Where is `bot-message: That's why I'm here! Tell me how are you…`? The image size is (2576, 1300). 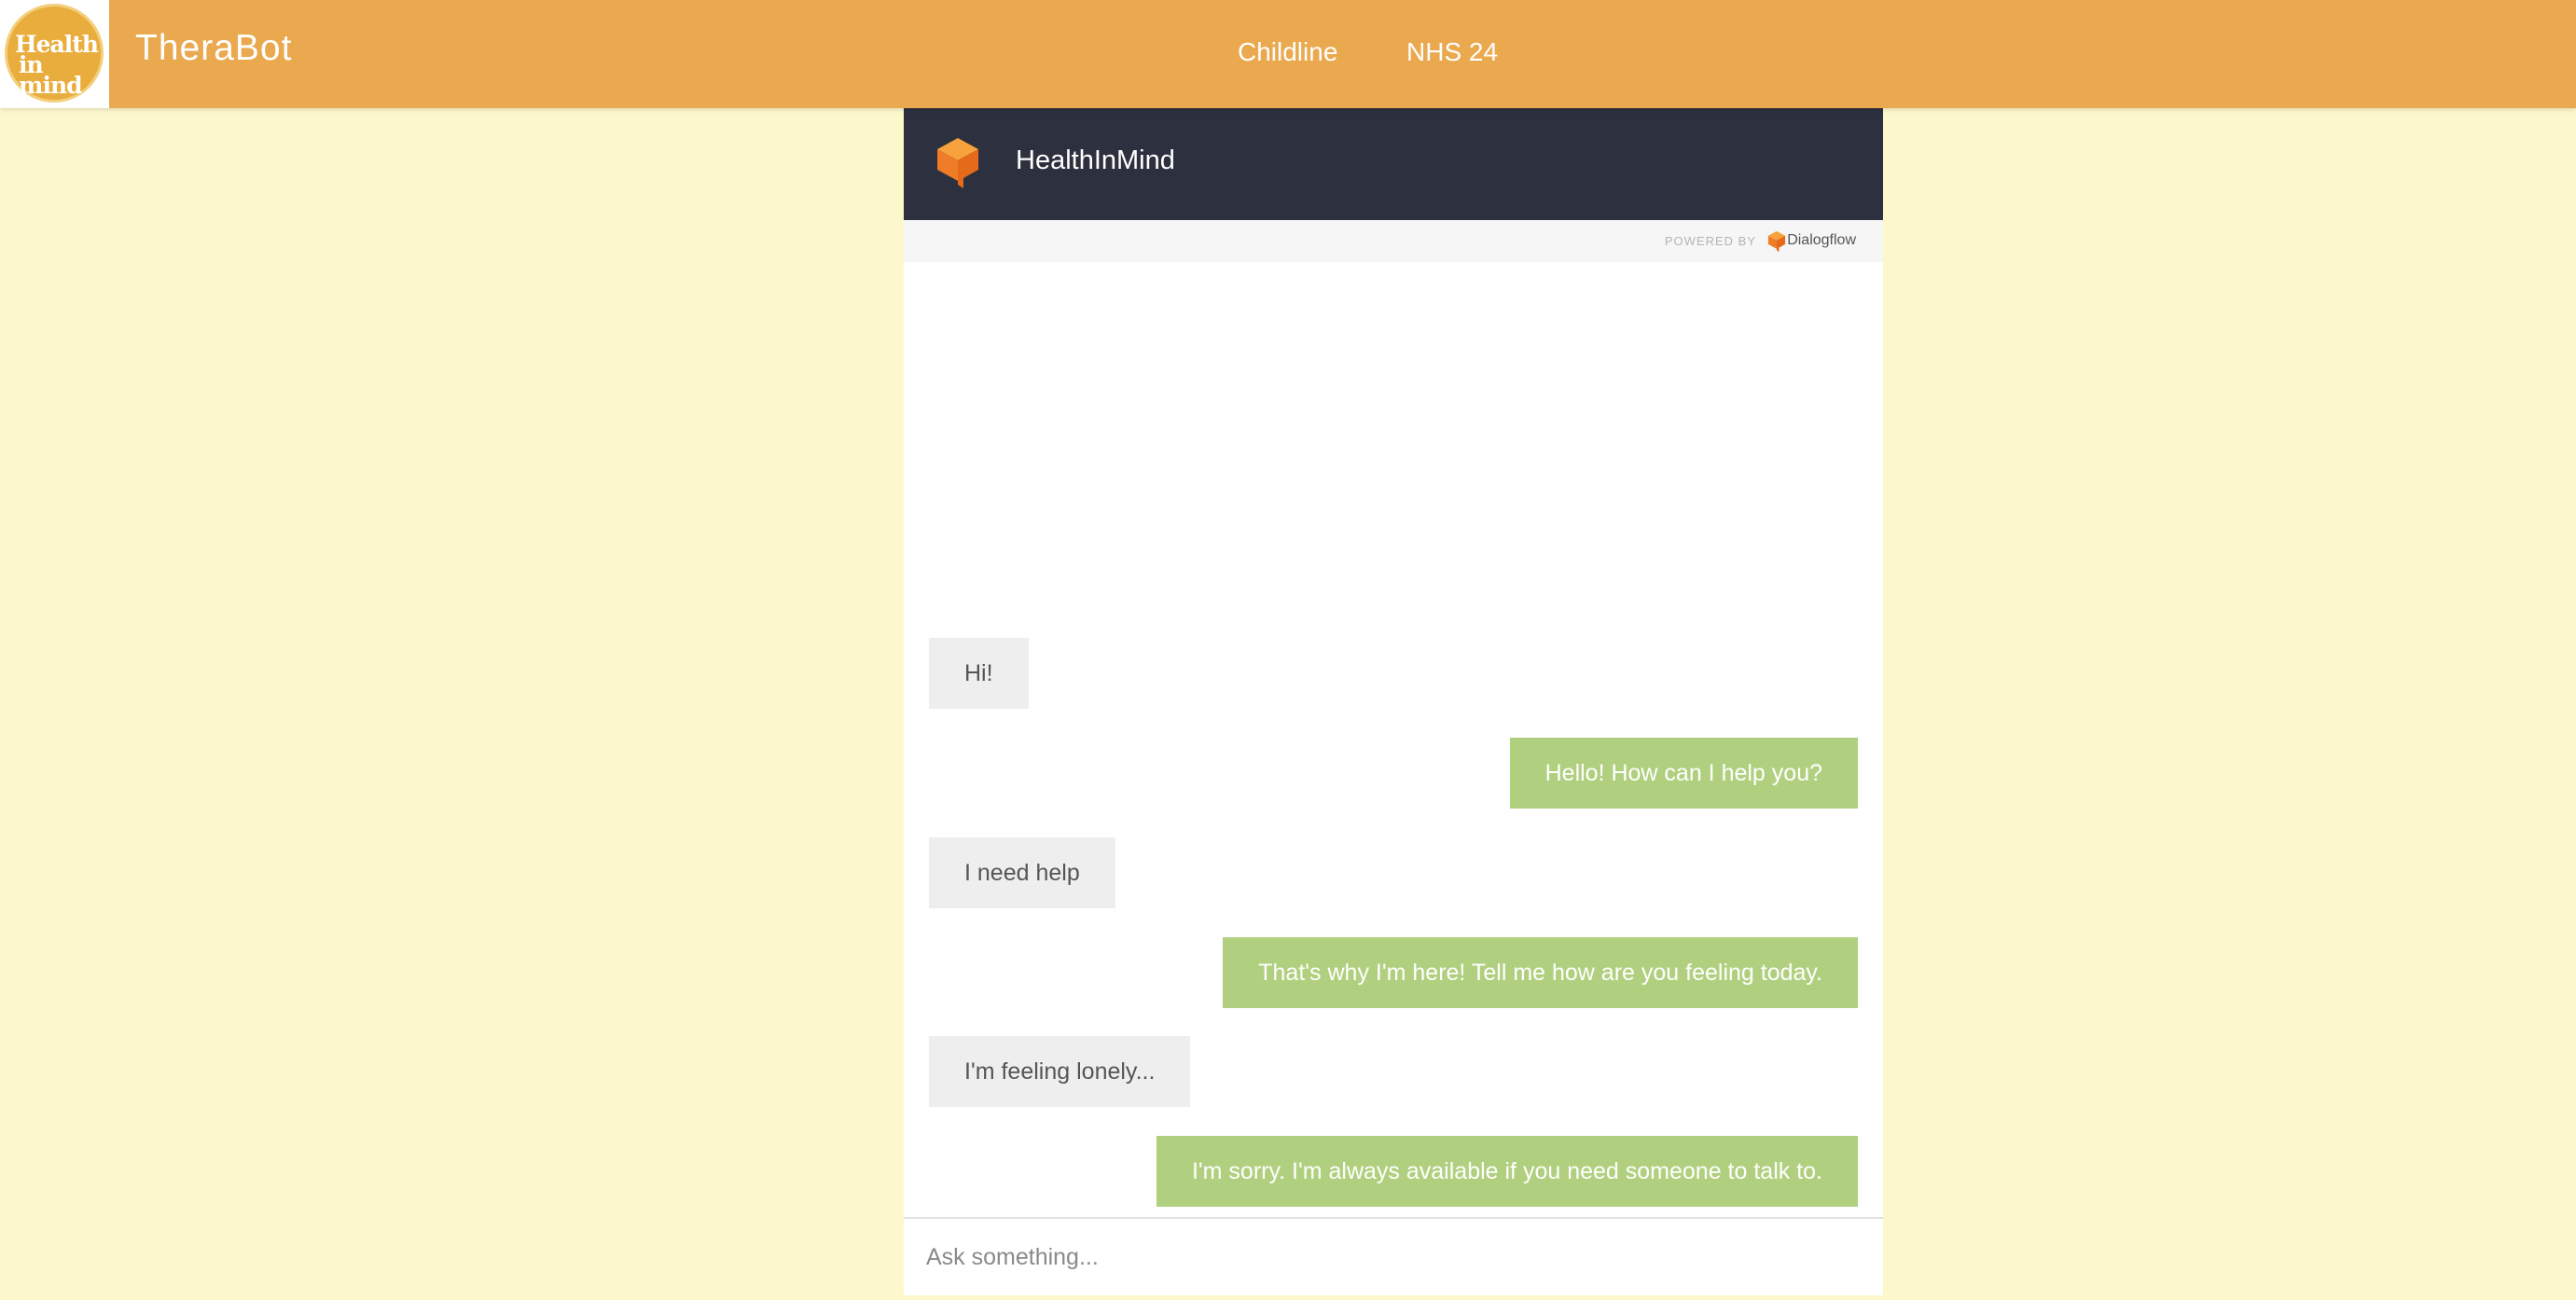
bot-message: That's why I'm here! Tell me how are you… is located at coordinates (1540, 973).